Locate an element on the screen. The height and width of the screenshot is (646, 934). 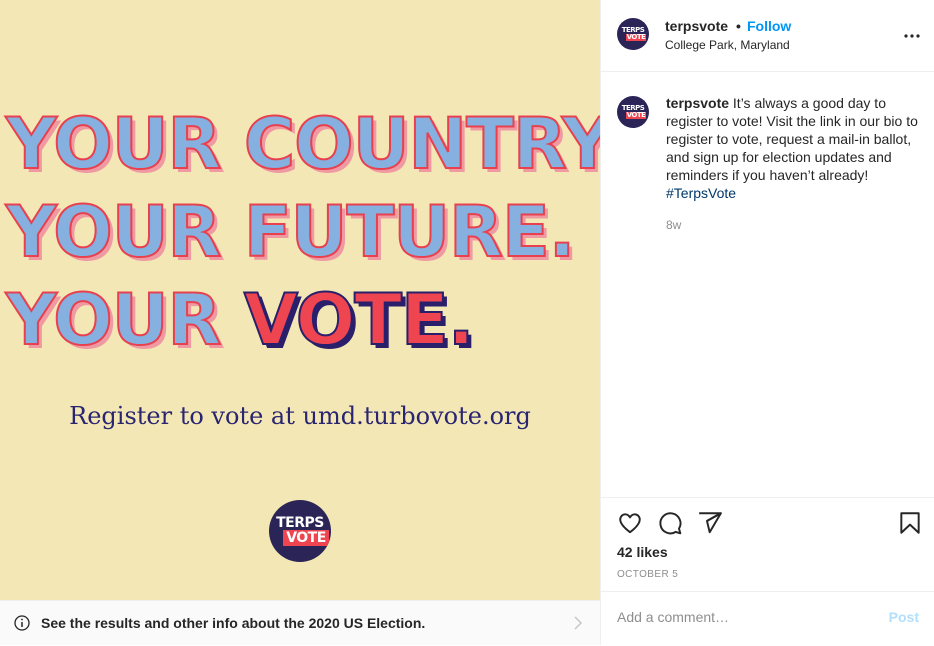
more-options-icon is located at coordinates (912, 36).